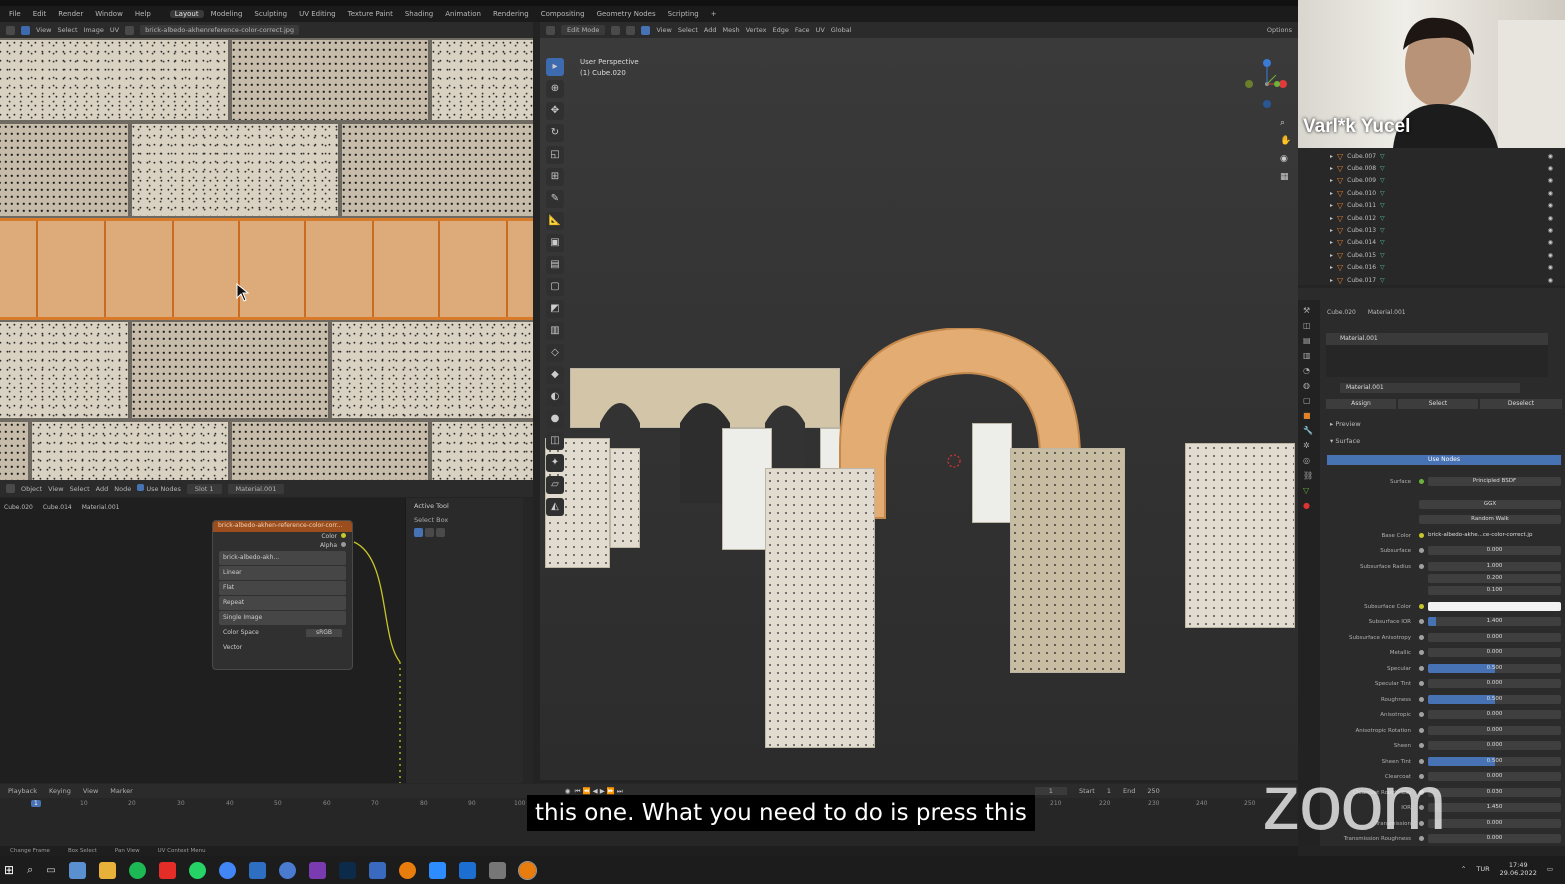  Describe the element at coordinates (121, 791) in the screenshot. I see `timeline-menu-marker: Marker` at that location.